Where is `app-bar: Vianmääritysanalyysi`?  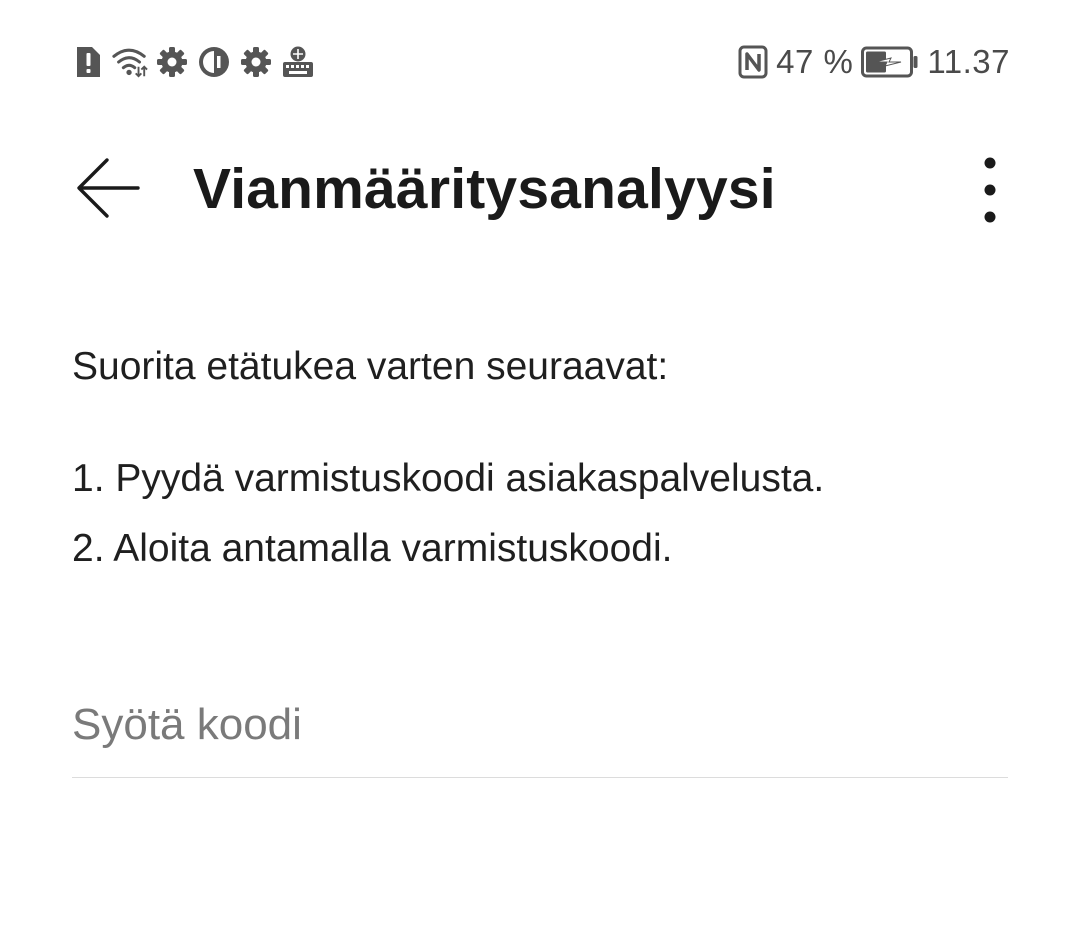 app-bar: Vianmääritysanalyysi is located at coordinates (540, 189).